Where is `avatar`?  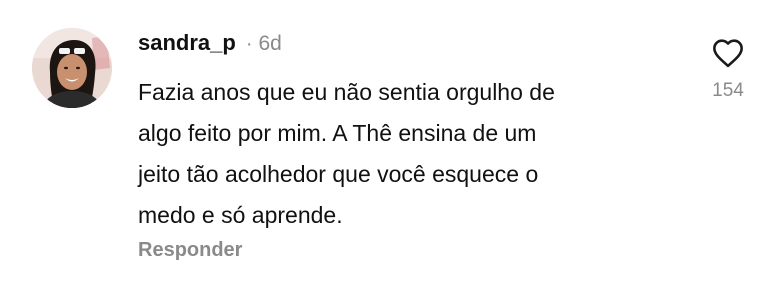 avatar is located at coordinates (72, 68).